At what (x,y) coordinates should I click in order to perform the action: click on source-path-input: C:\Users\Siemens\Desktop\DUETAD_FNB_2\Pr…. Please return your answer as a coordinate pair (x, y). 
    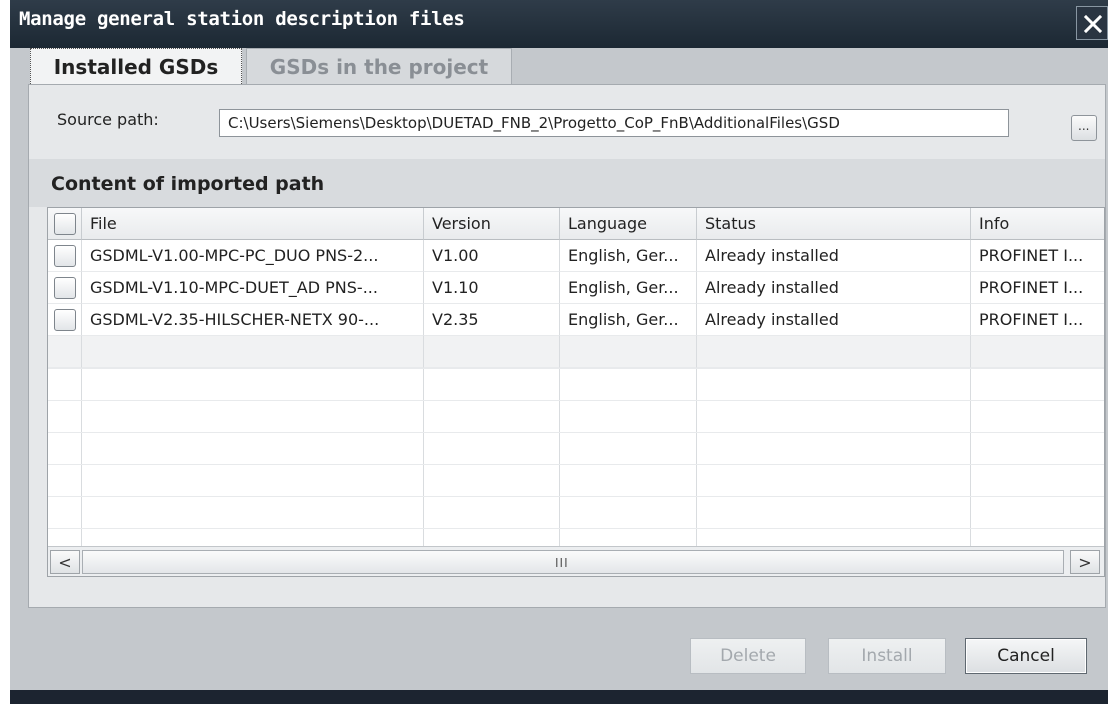
    Looking at the image, I should click on (614, 123).